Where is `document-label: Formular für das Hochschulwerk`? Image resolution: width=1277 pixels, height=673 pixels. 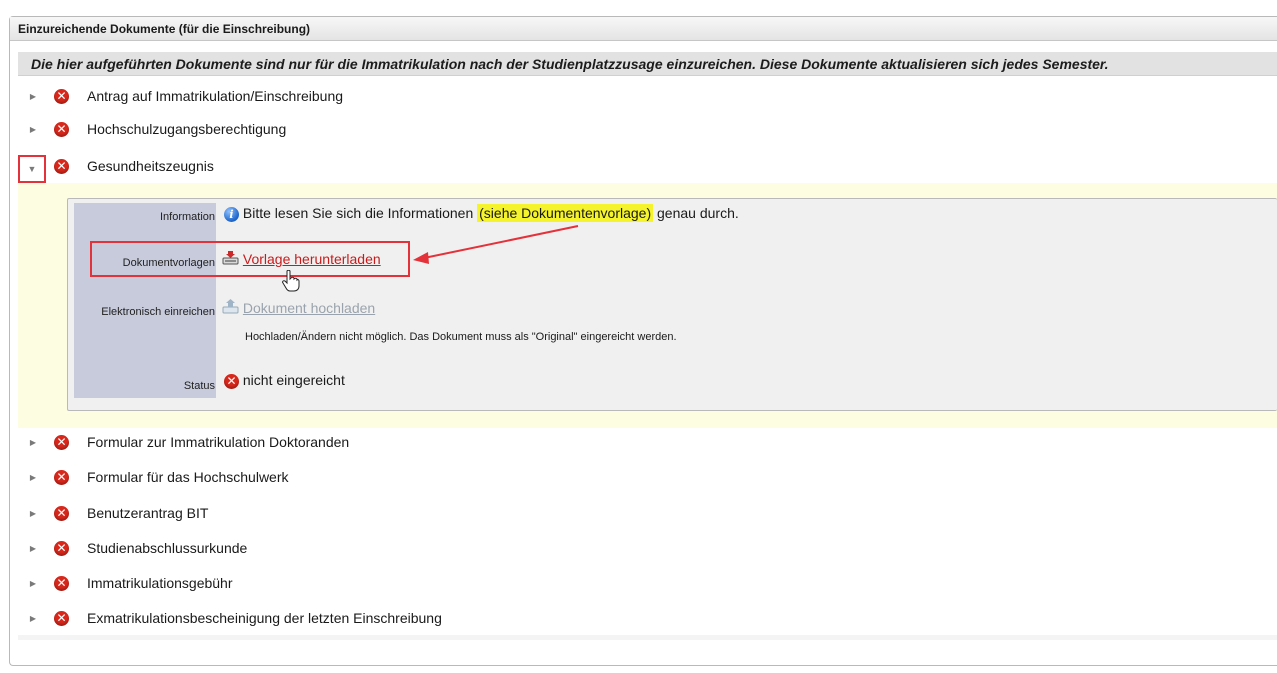
document-label: Formular für das Hochschulwerk is located at coordinates (188, 477).